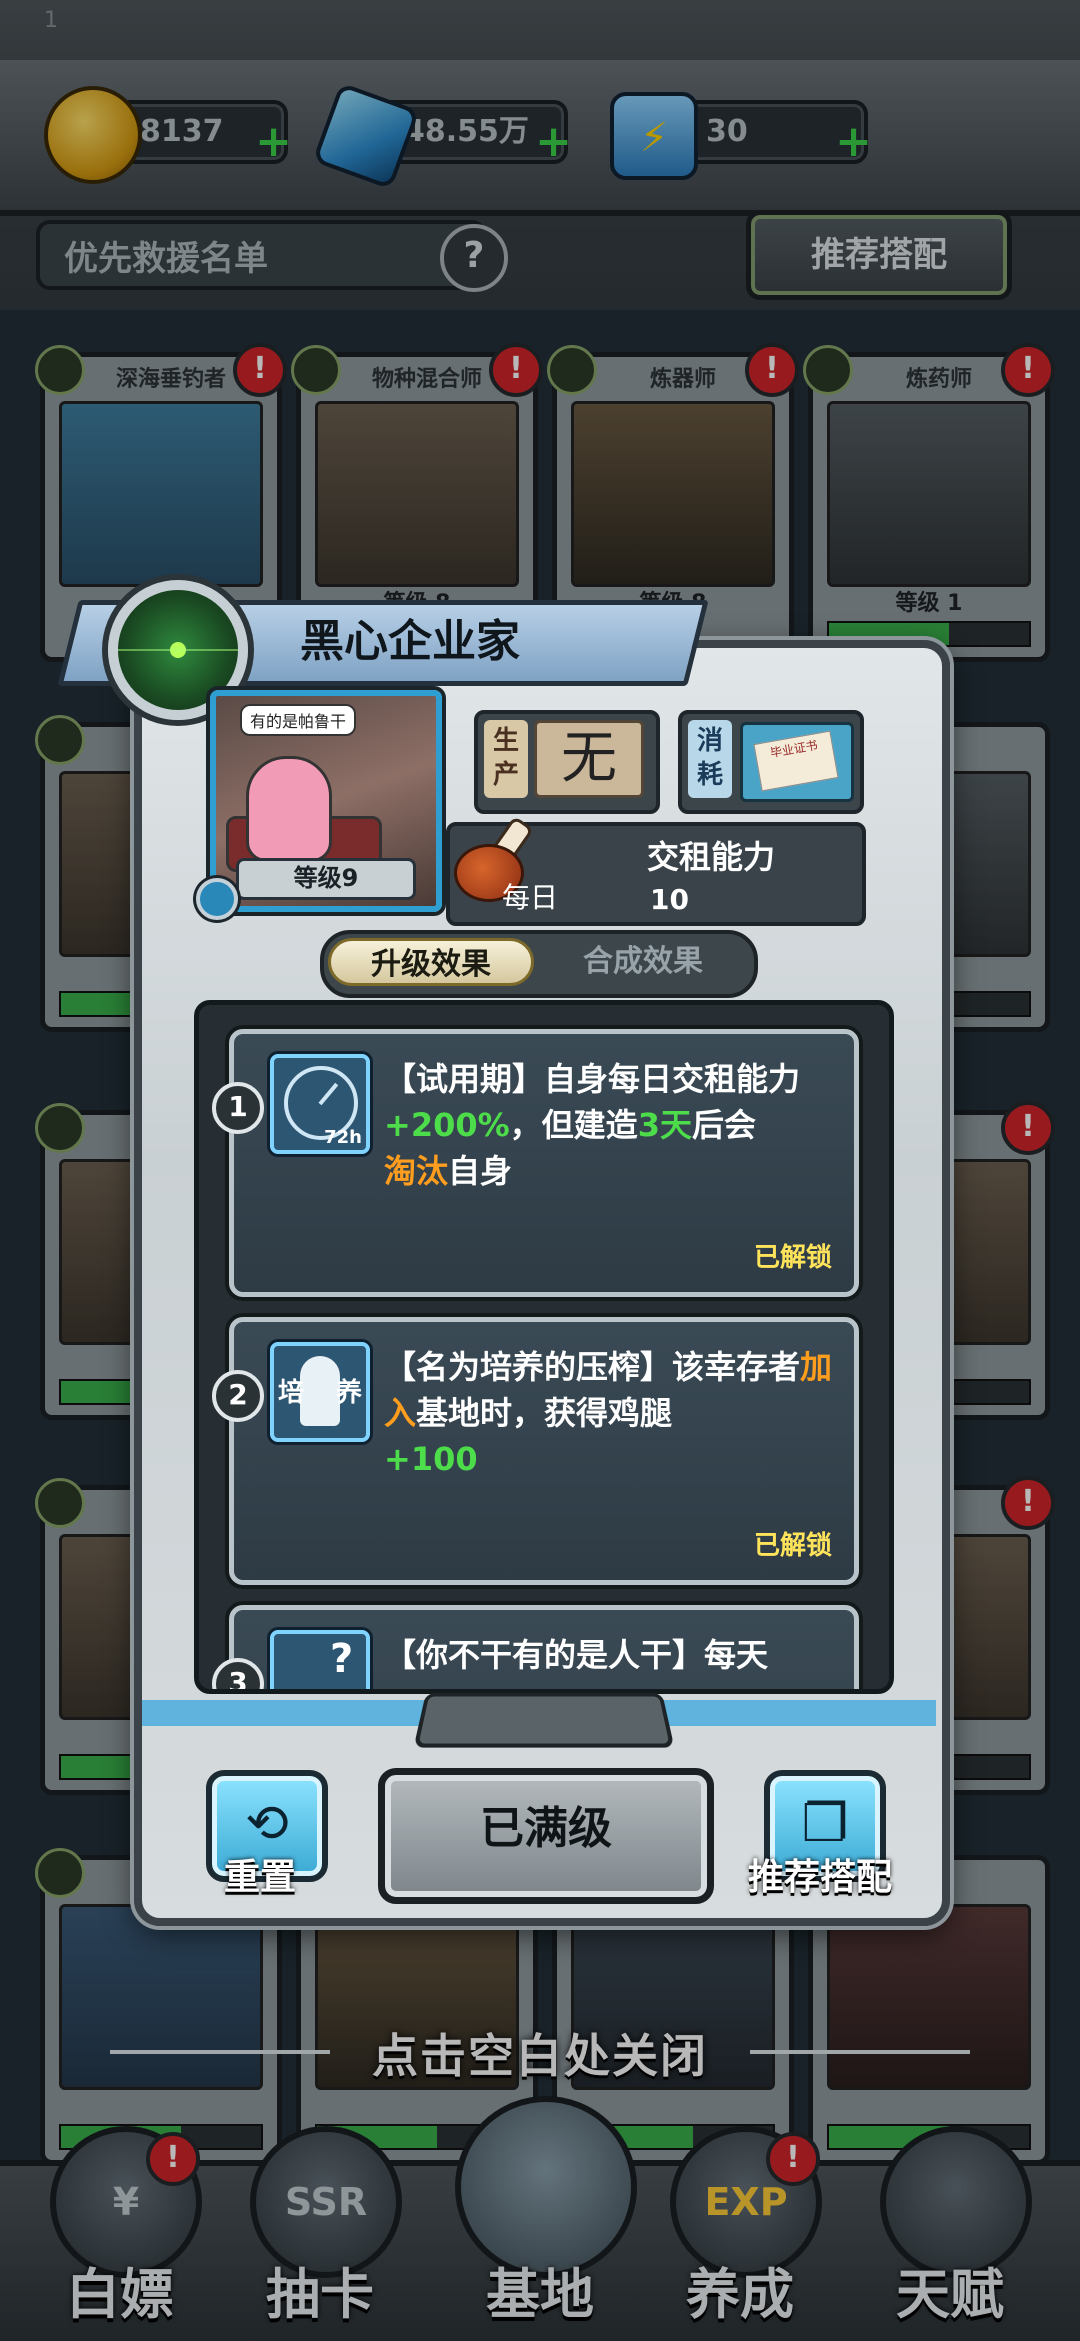 The image size is (1080, 2341). What do you see at coordinates (320, 1659) in the screenshot?
I see `question-icon: ?` at bounding box center [320, 1659].